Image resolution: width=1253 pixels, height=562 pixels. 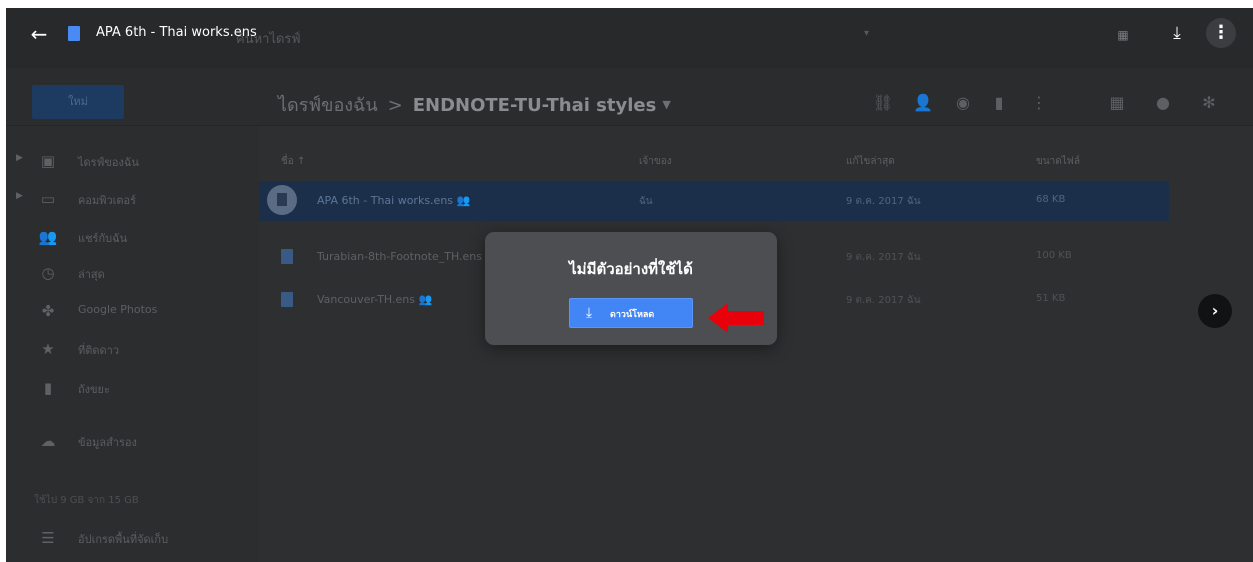 I want to click on file-list-header: ชื่อ ↑ เจ้าของ แก้ไขล่าสุด ขนาดไฟล์, so click(x=756, y=161).